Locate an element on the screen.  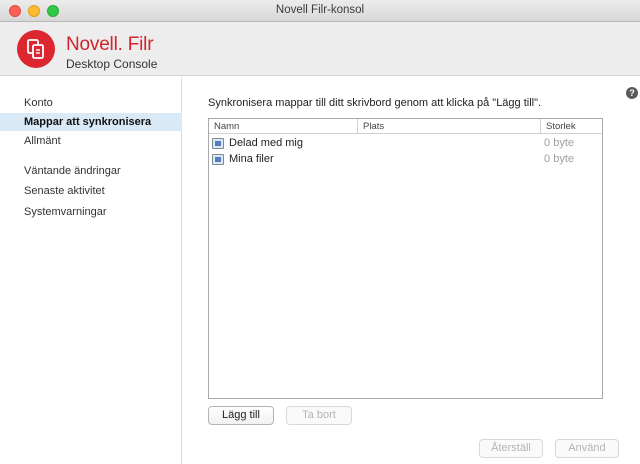
column-header-location: Plats is located at coordinates (448, 126).